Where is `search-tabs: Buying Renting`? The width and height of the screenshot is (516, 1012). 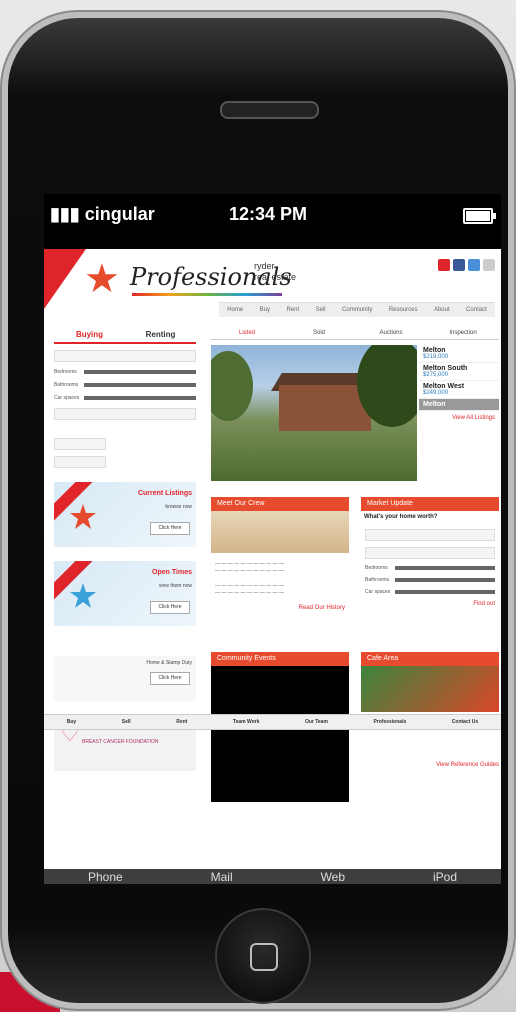
search-tabs: Buying Renting is located at coordinates (125, 335).